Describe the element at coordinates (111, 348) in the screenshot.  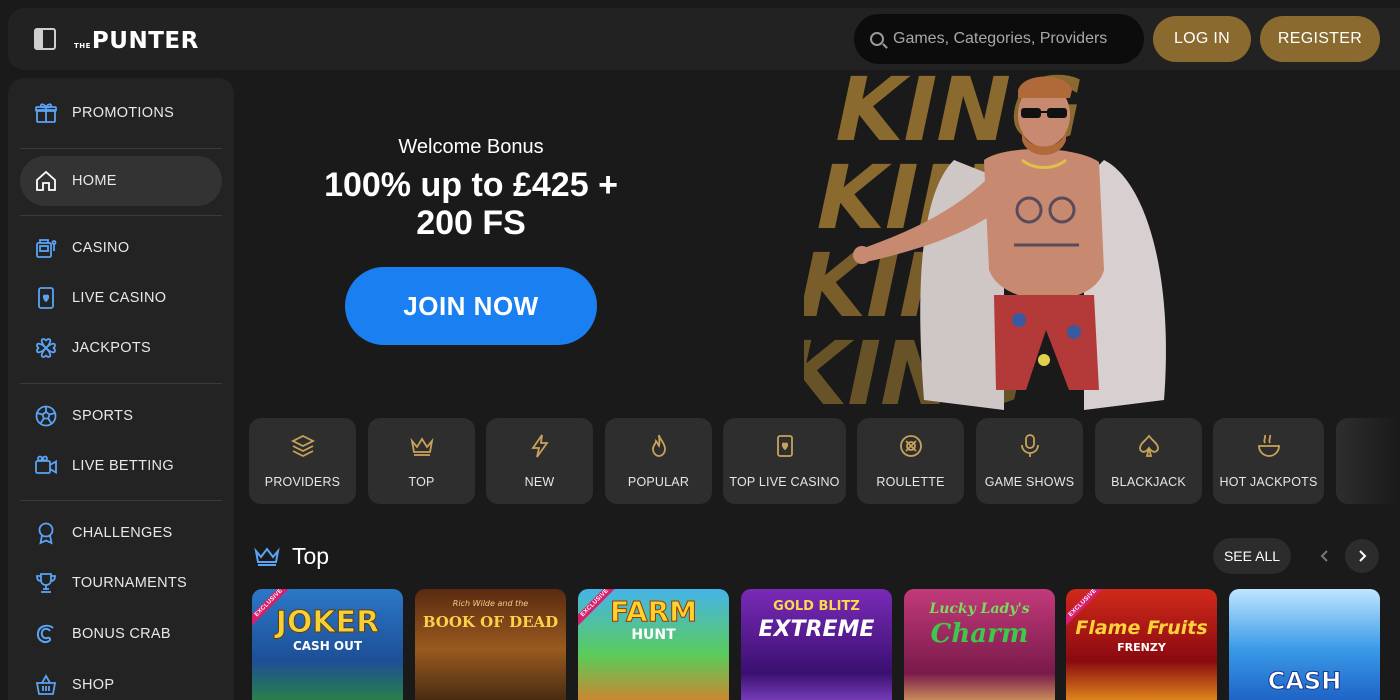
I see `sidebar-item-label: JACKPOTS` at that location.